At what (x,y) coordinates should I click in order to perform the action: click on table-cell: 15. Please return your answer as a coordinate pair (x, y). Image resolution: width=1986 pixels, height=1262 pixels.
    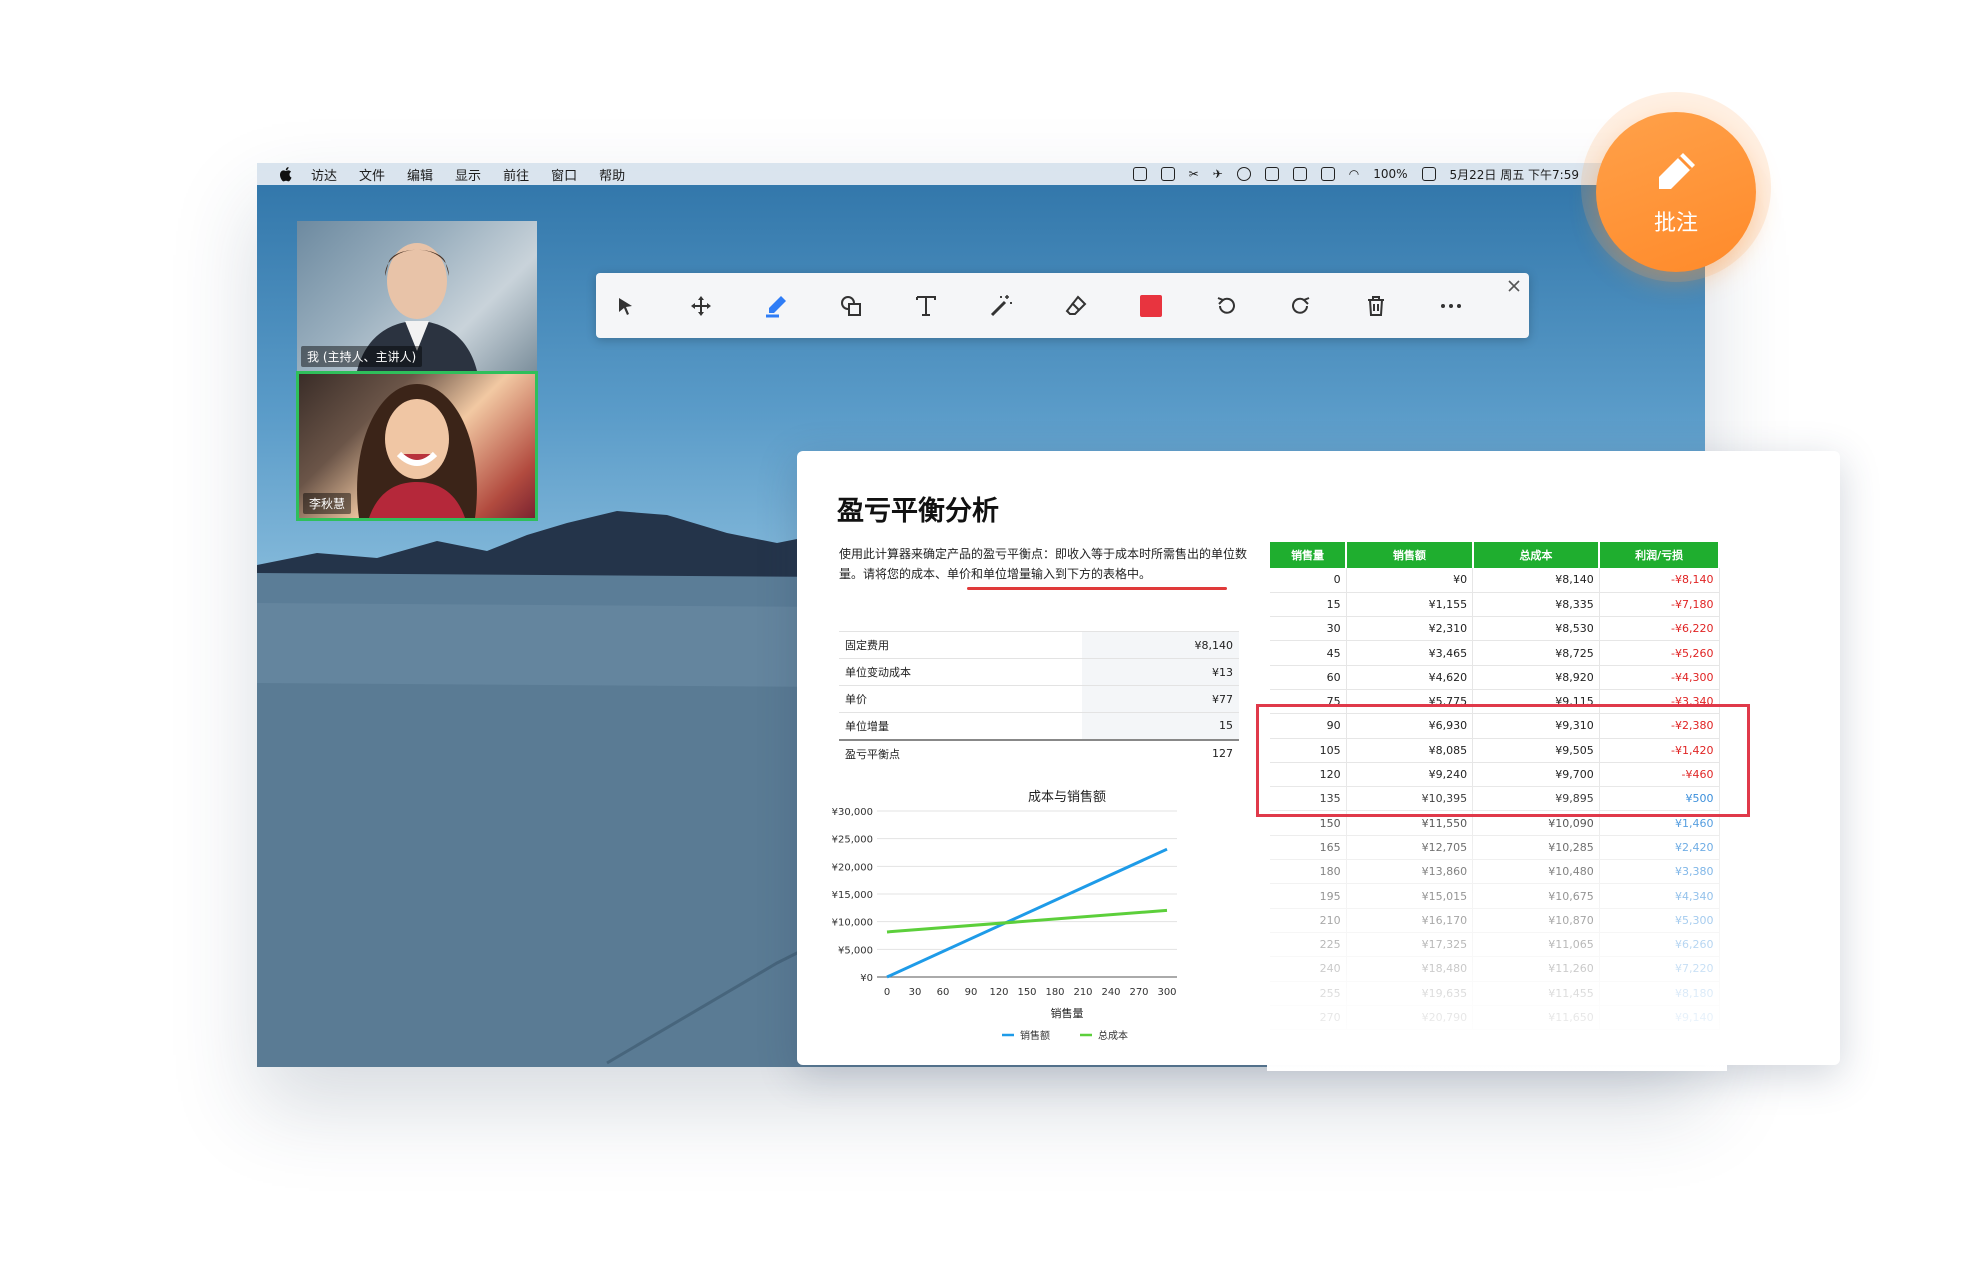
    Looking at the image, I should click on (1308, 605).